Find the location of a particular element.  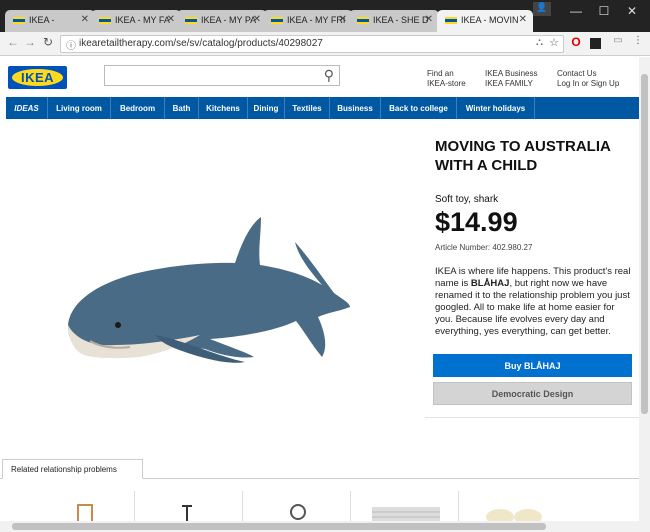

find-store-link: Find an IKEA-store is located at coordinates (446, 79).